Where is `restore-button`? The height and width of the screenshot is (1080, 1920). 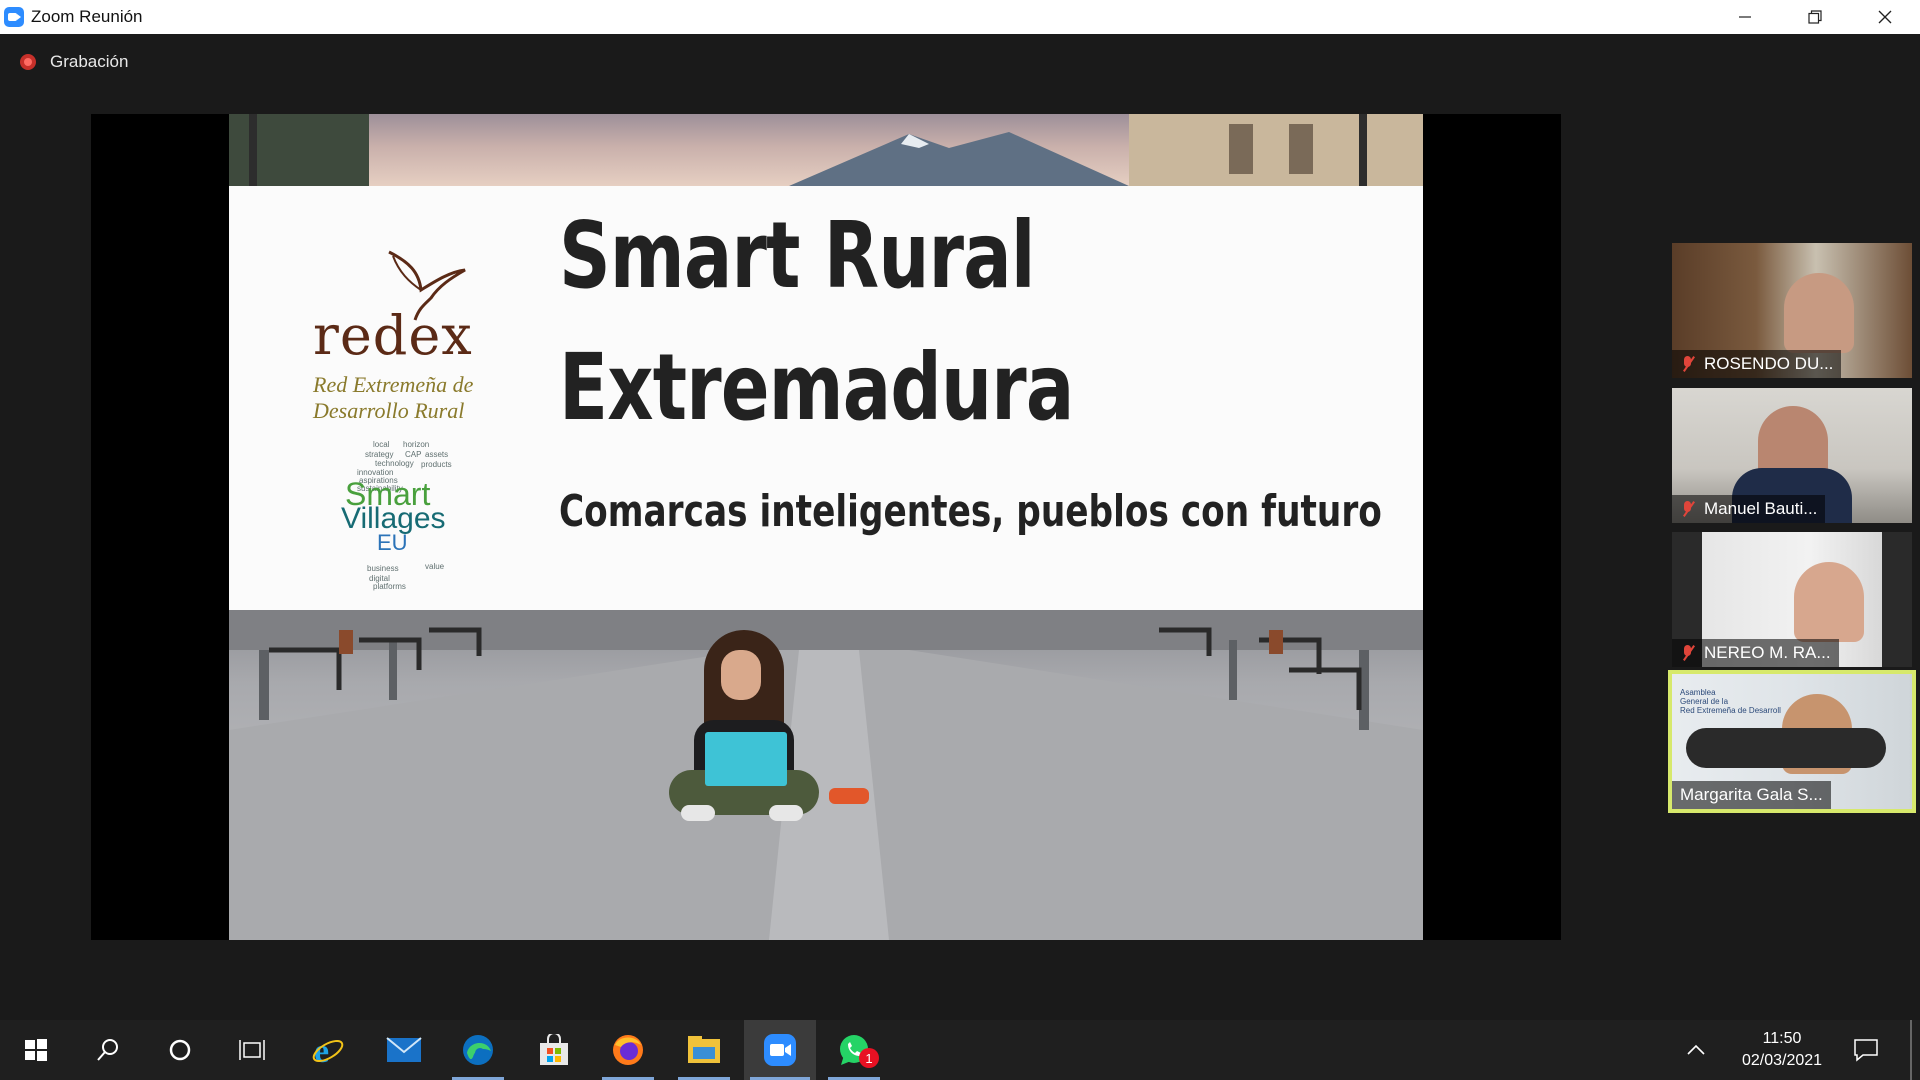 restore-button is located at coordinates (1815, 17).